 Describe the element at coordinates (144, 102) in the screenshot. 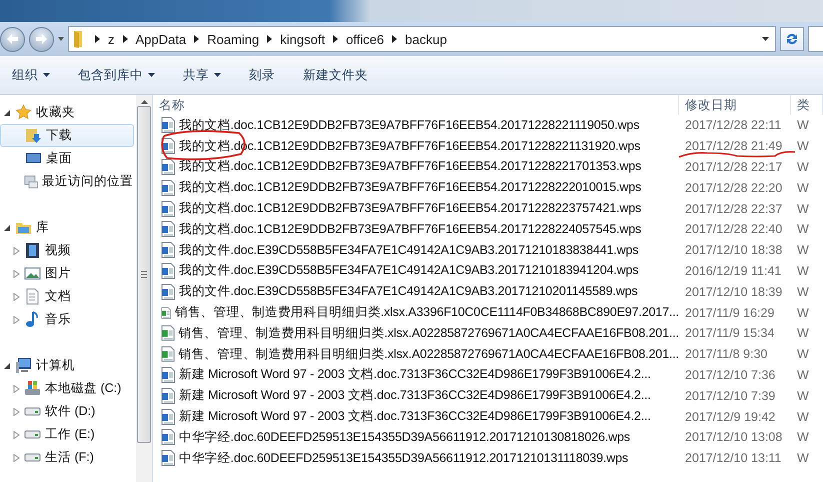

I see `scroll-up-icon` at that location.